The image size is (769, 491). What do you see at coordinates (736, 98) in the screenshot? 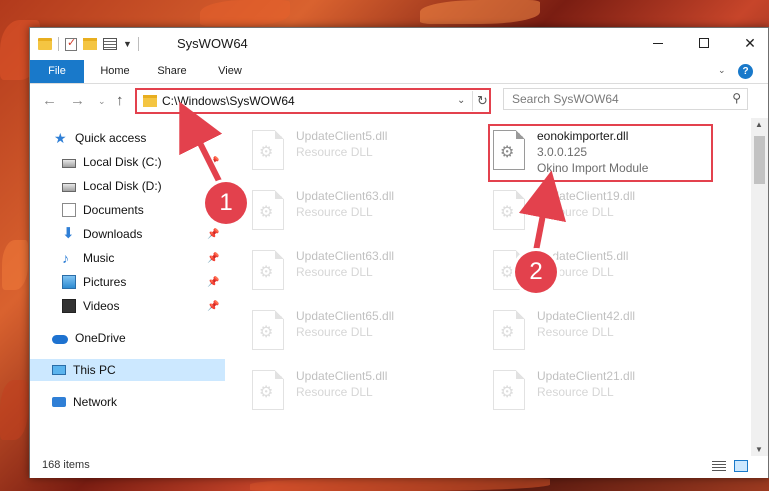
I see `search-icon: ⚲` at bounding box center [736, 98].